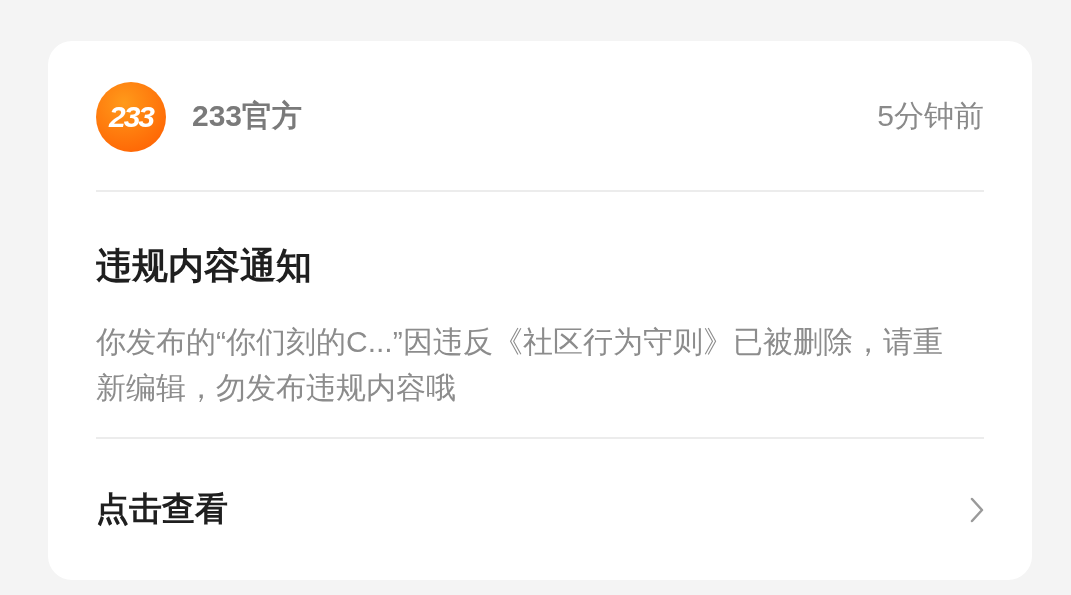 This screenshot has width=1071, height=595. Describe the element at coordinates (977, 509) in the screenshot. I see `chevron-right-icon` at that location.